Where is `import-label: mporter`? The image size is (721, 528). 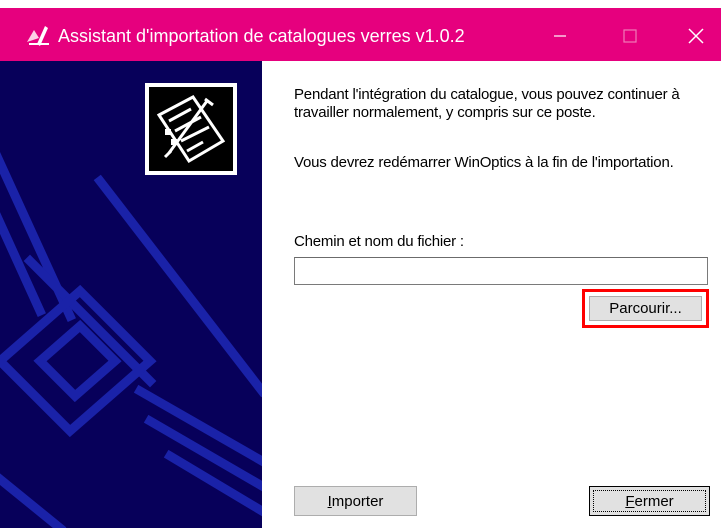
import-label: mporter is located at coordinates (357, 501).